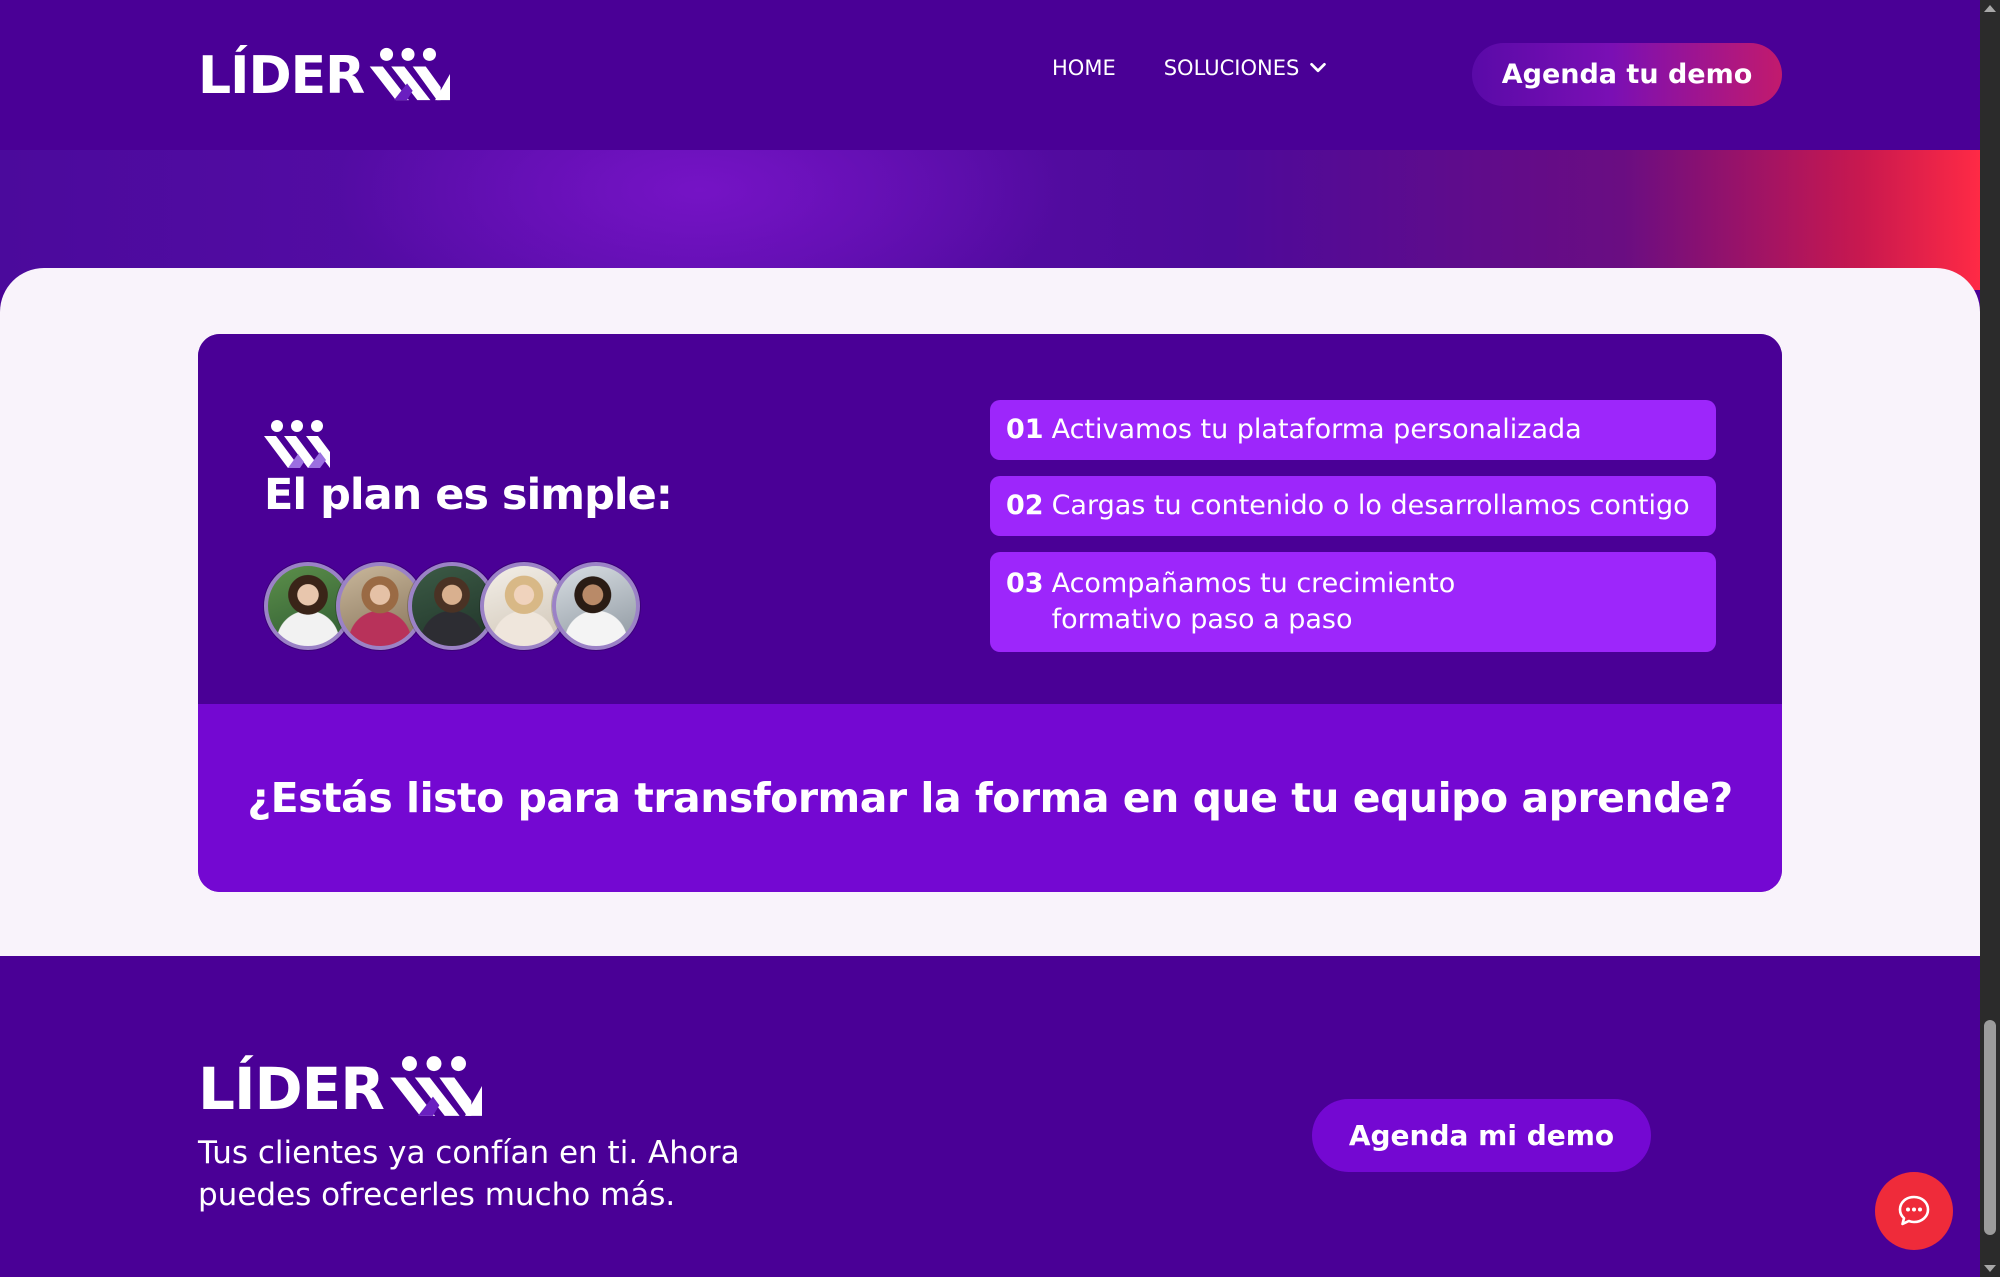 The width and height of the screenshot is (2000, 1277). Describe the element at coordinates (596, 606) in the screenshot. I see `avatar` at that location.